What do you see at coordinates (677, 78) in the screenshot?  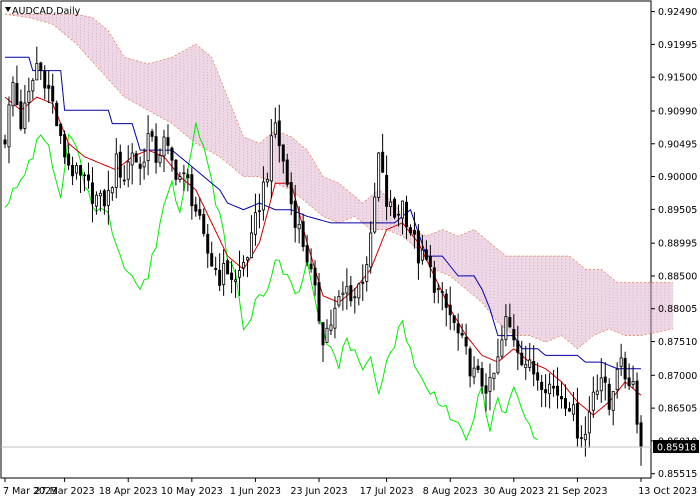 I see `y-tick-label: 0.91500` at bounding box center [677, 78].